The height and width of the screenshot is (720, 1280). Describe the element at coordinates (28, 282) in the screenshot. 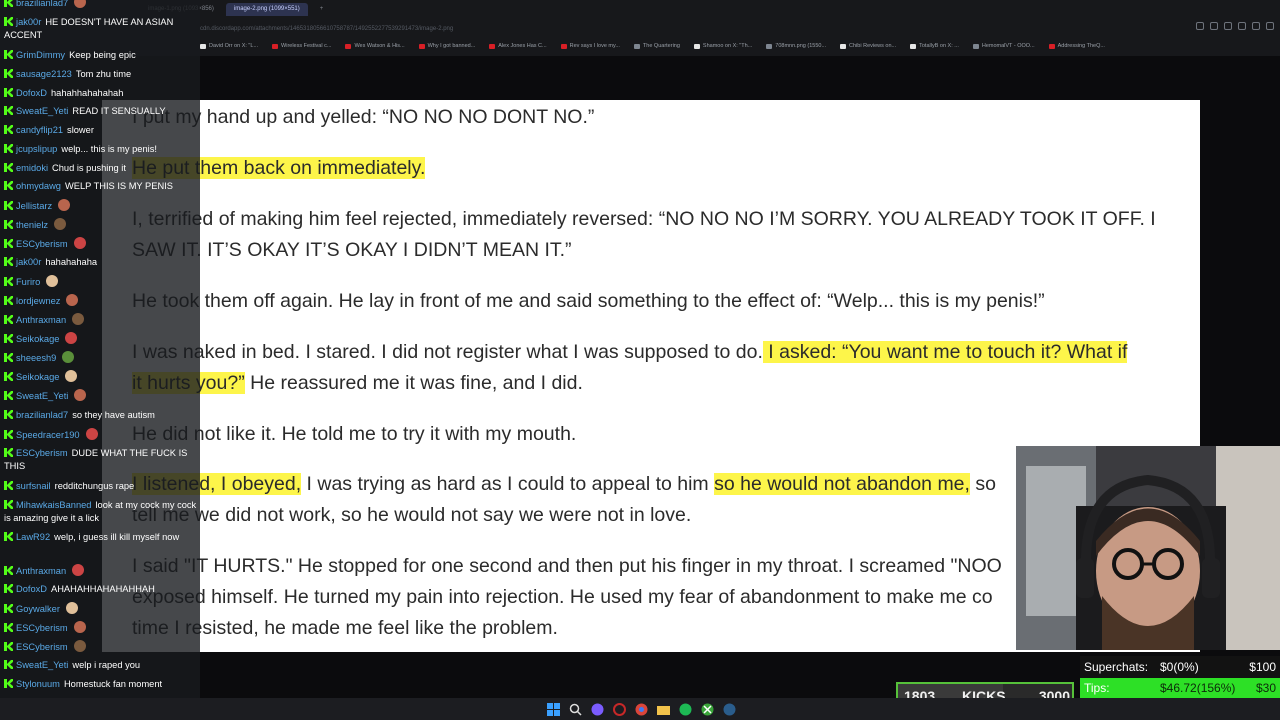

I see `chat-username: Furiro` at that location.